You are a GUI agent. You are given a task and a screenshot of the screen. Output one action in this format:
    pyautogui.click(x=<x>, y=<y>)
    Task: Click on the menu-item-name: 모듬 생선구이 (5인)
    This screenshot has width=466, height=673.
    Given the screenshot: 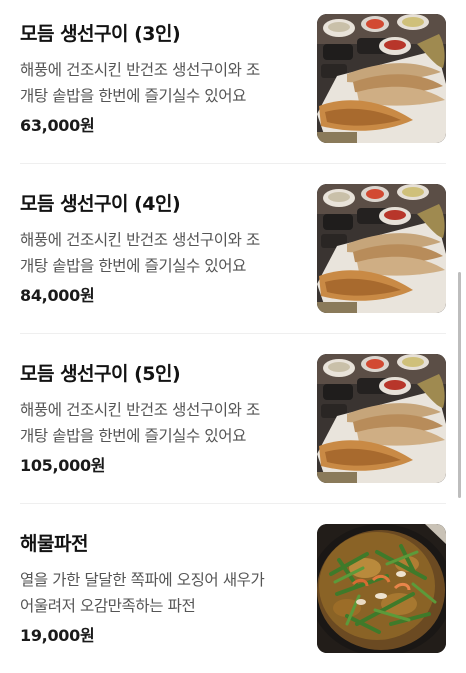 What is the action you would take?
    pyautogui.click(x=100, y=374)
    